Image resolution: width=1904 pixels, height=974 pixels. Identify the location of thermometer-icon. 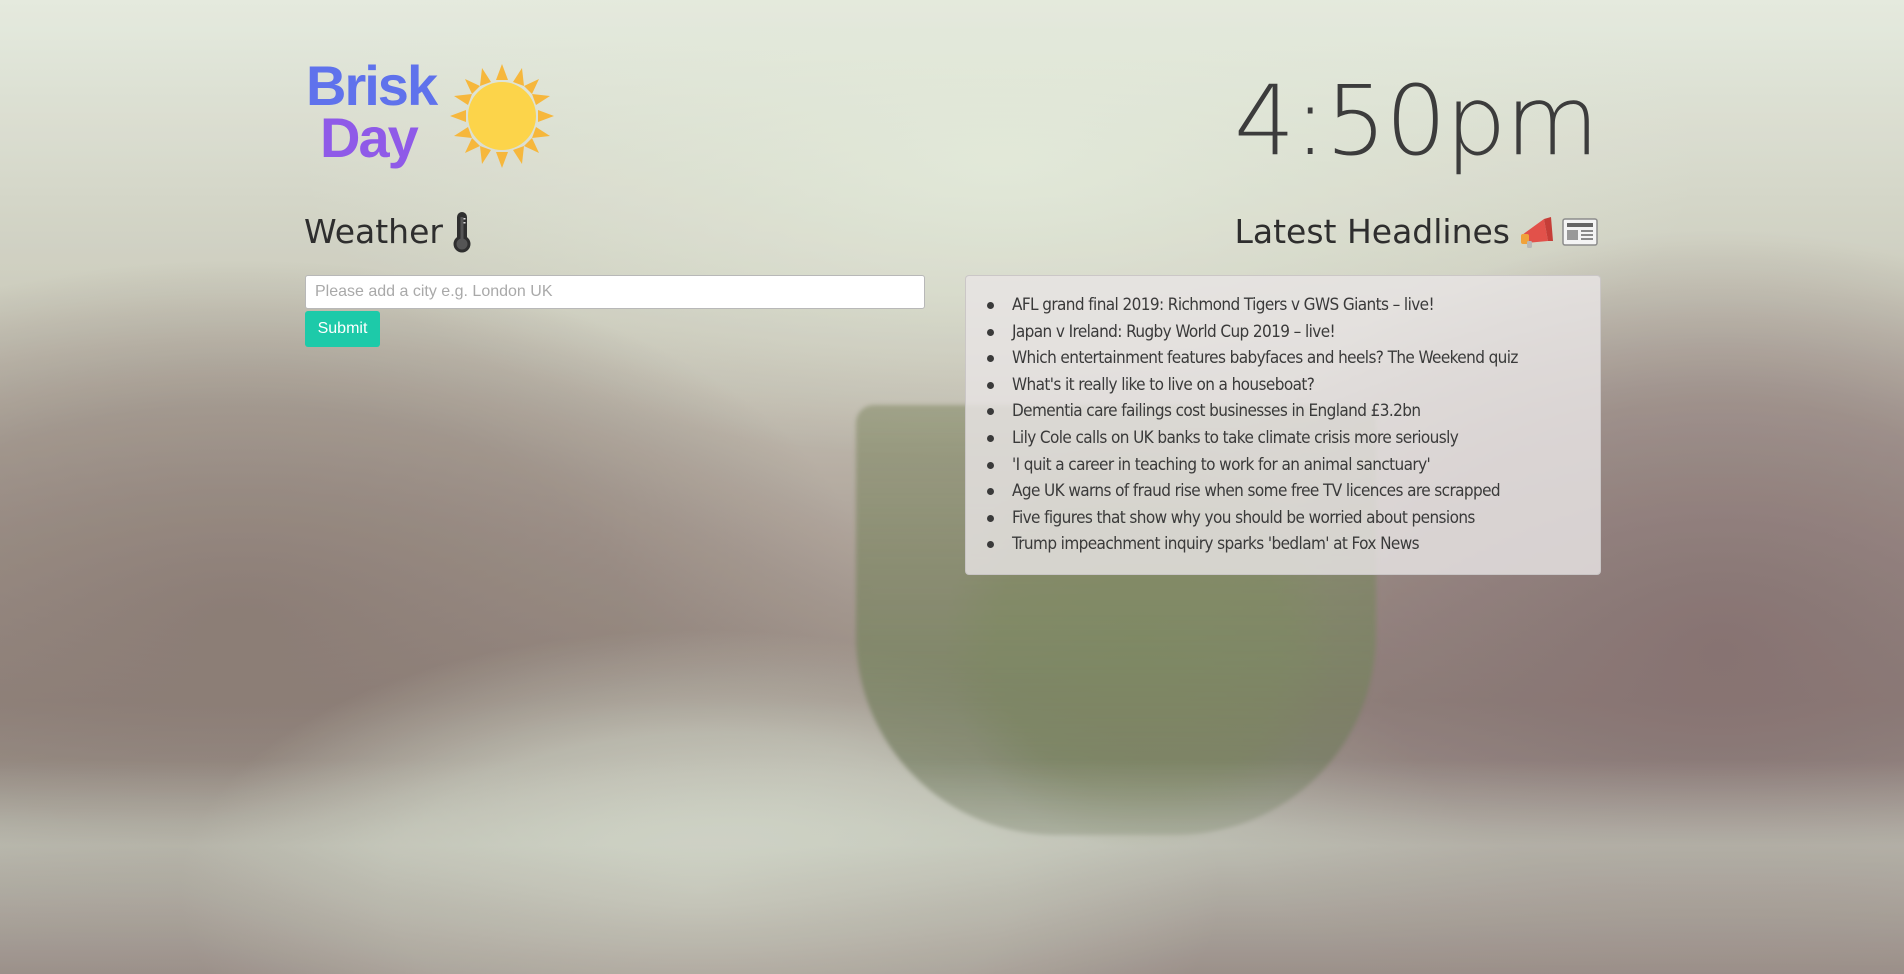
(462, 232).